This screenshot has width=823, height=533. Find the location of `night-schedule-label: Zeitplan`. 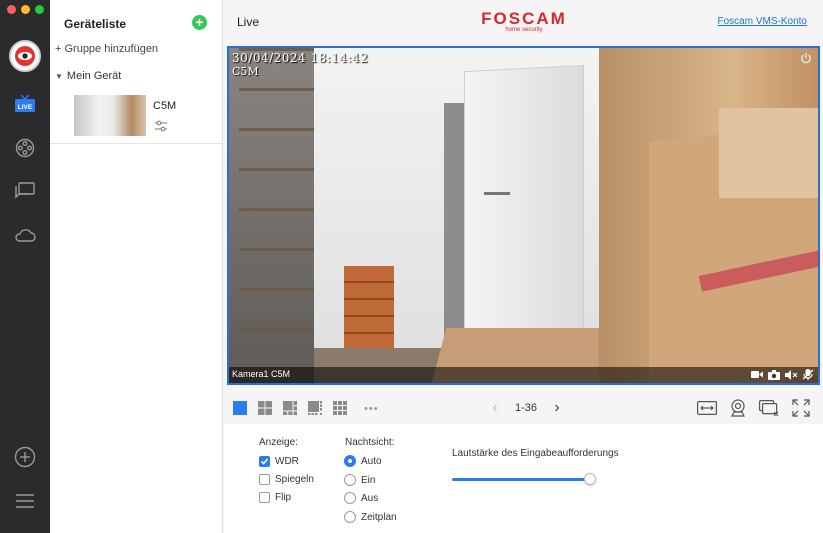

night-schedule-label: Zeitplan is located at coordinates (379, 517).